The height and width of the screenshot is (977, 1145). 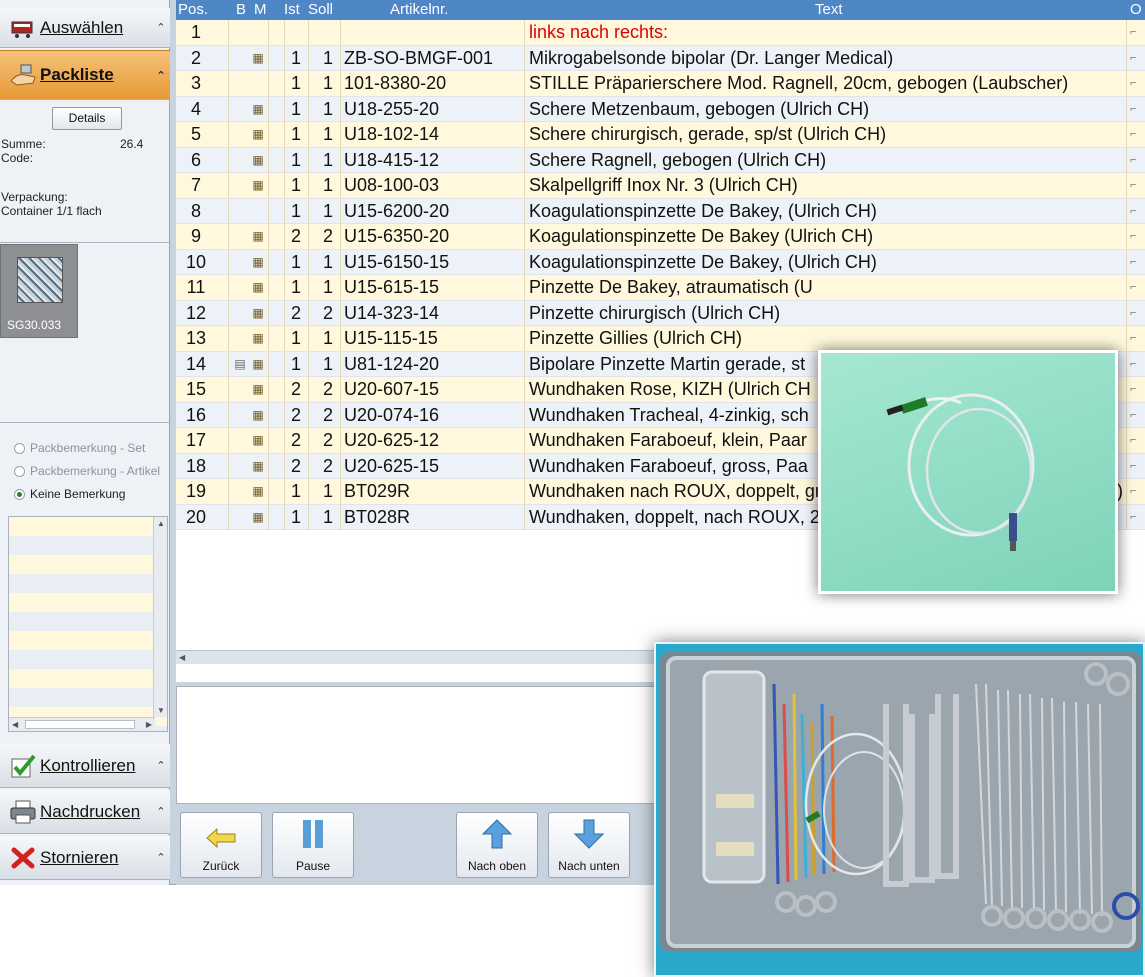 What do you see at coordinates (161, 710) in the screenshot?
I see `scroll-down-icon: ▼` at bounding box center [161, 710].